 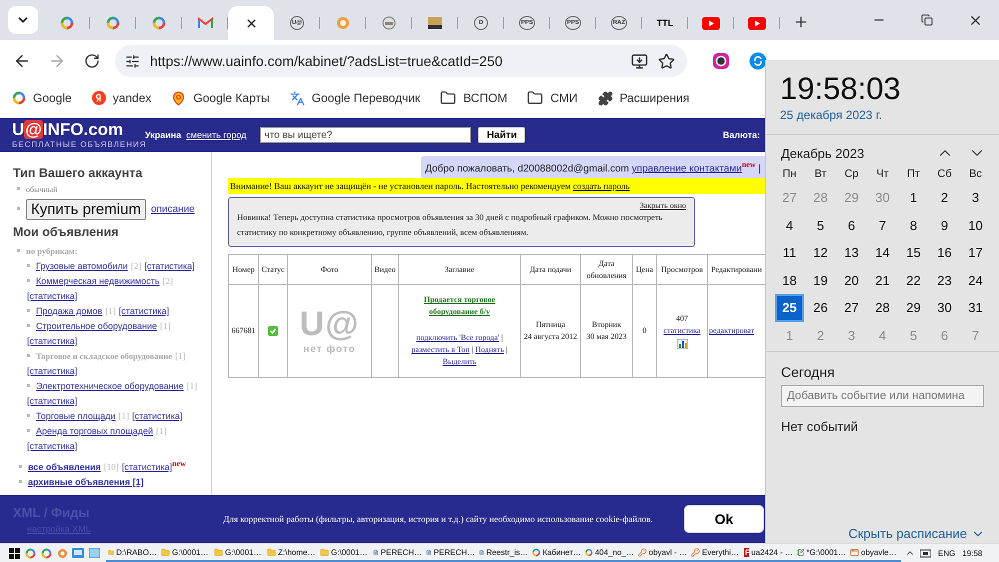 I want to click on month-title: Декабрь 2023, so click(x=852, y=153).